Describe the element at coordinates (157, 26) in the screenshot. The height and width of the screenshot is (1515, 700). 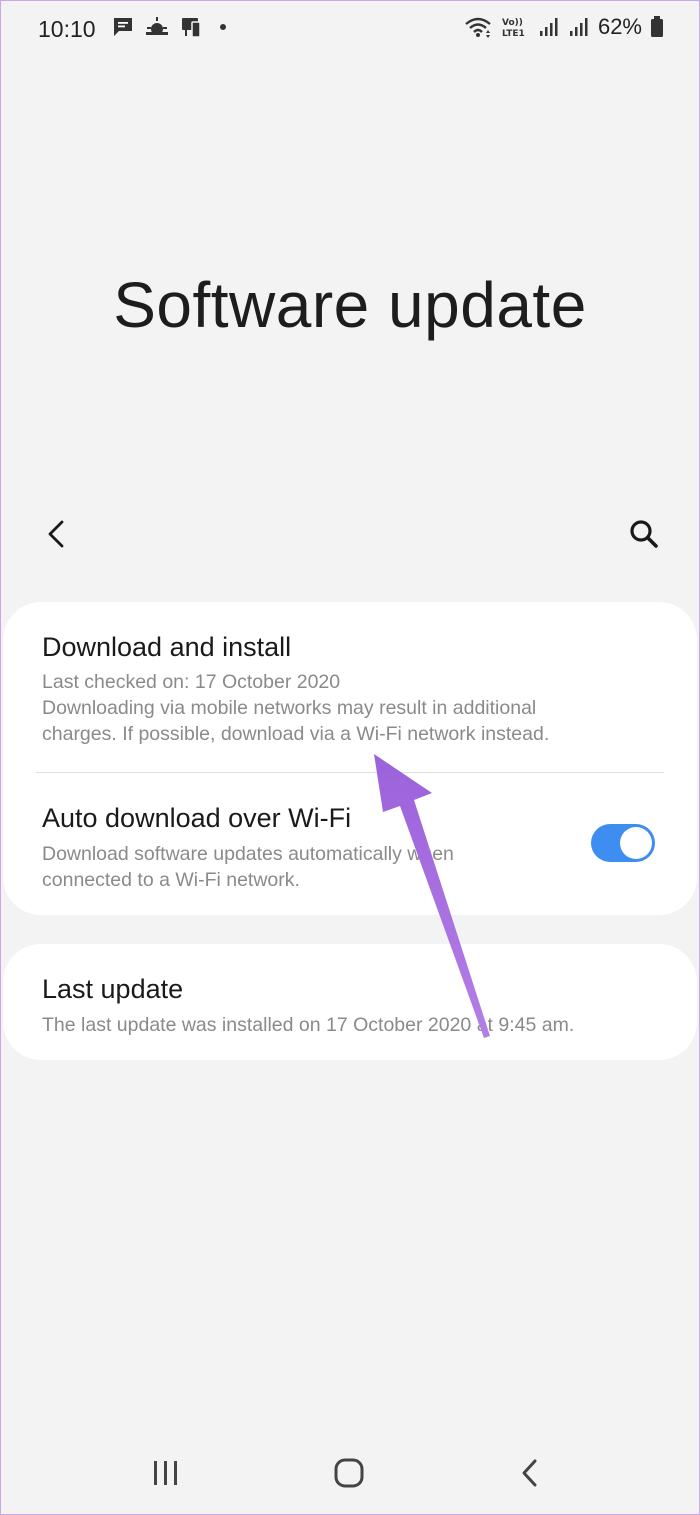
I see `weather-icon` at that location.